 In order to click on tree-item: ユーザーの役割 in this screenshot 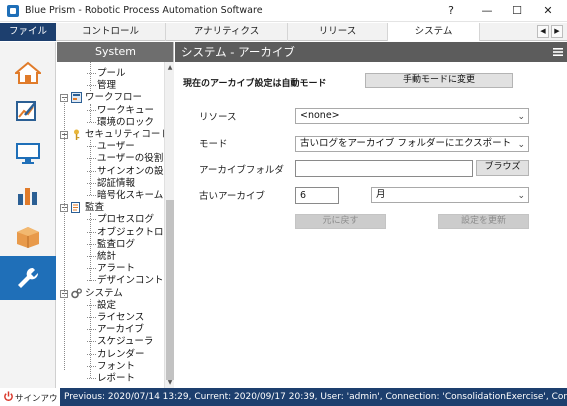, I will do `click(125, 158)`.